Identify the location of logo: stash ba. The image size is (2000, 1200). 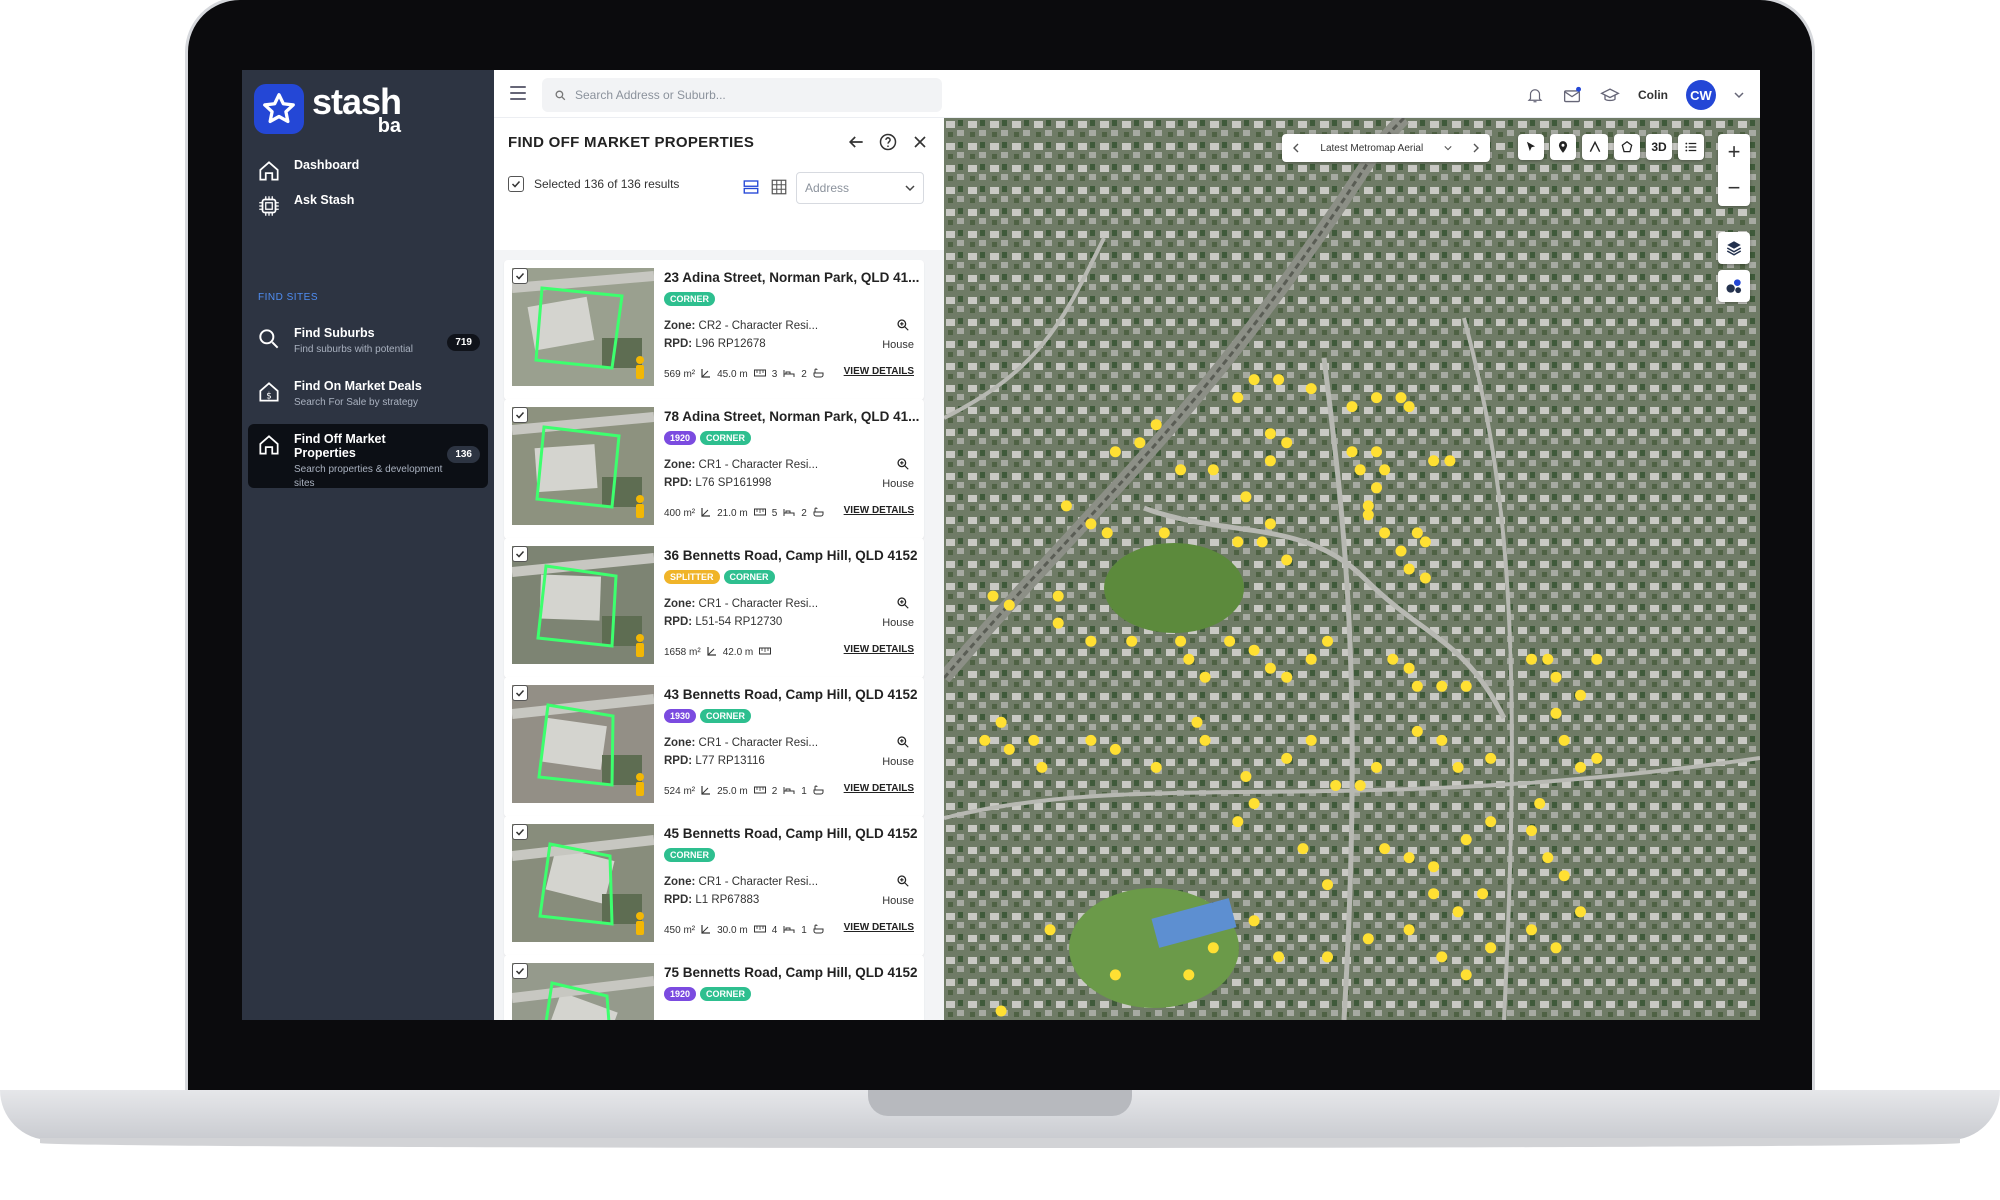
(328, 110).